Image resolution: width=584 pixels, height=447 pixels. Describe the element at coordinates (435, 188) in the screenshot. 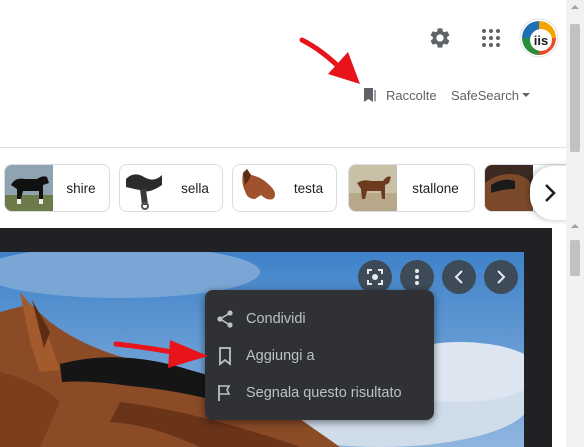

I see `chip-label: stallone` at that location.